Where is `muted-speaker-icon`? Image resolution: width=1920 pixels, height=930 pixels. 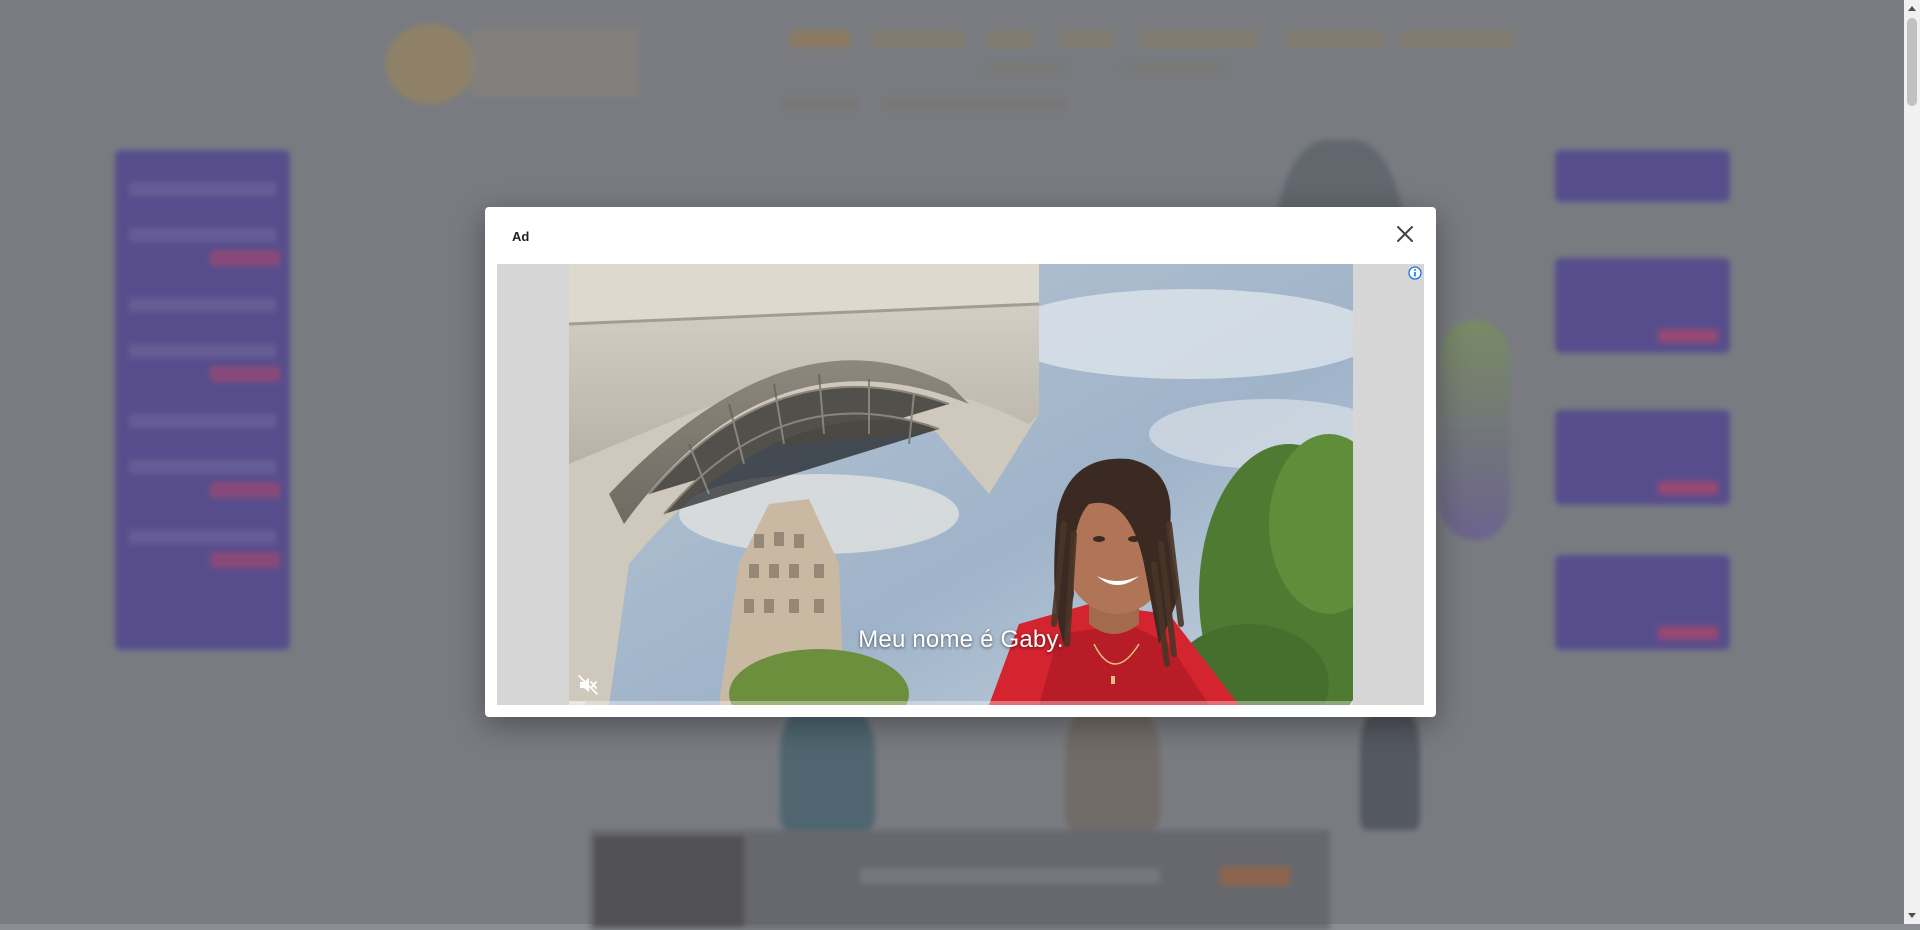 muted-speaker-icon is located at coordinates (588, 685).